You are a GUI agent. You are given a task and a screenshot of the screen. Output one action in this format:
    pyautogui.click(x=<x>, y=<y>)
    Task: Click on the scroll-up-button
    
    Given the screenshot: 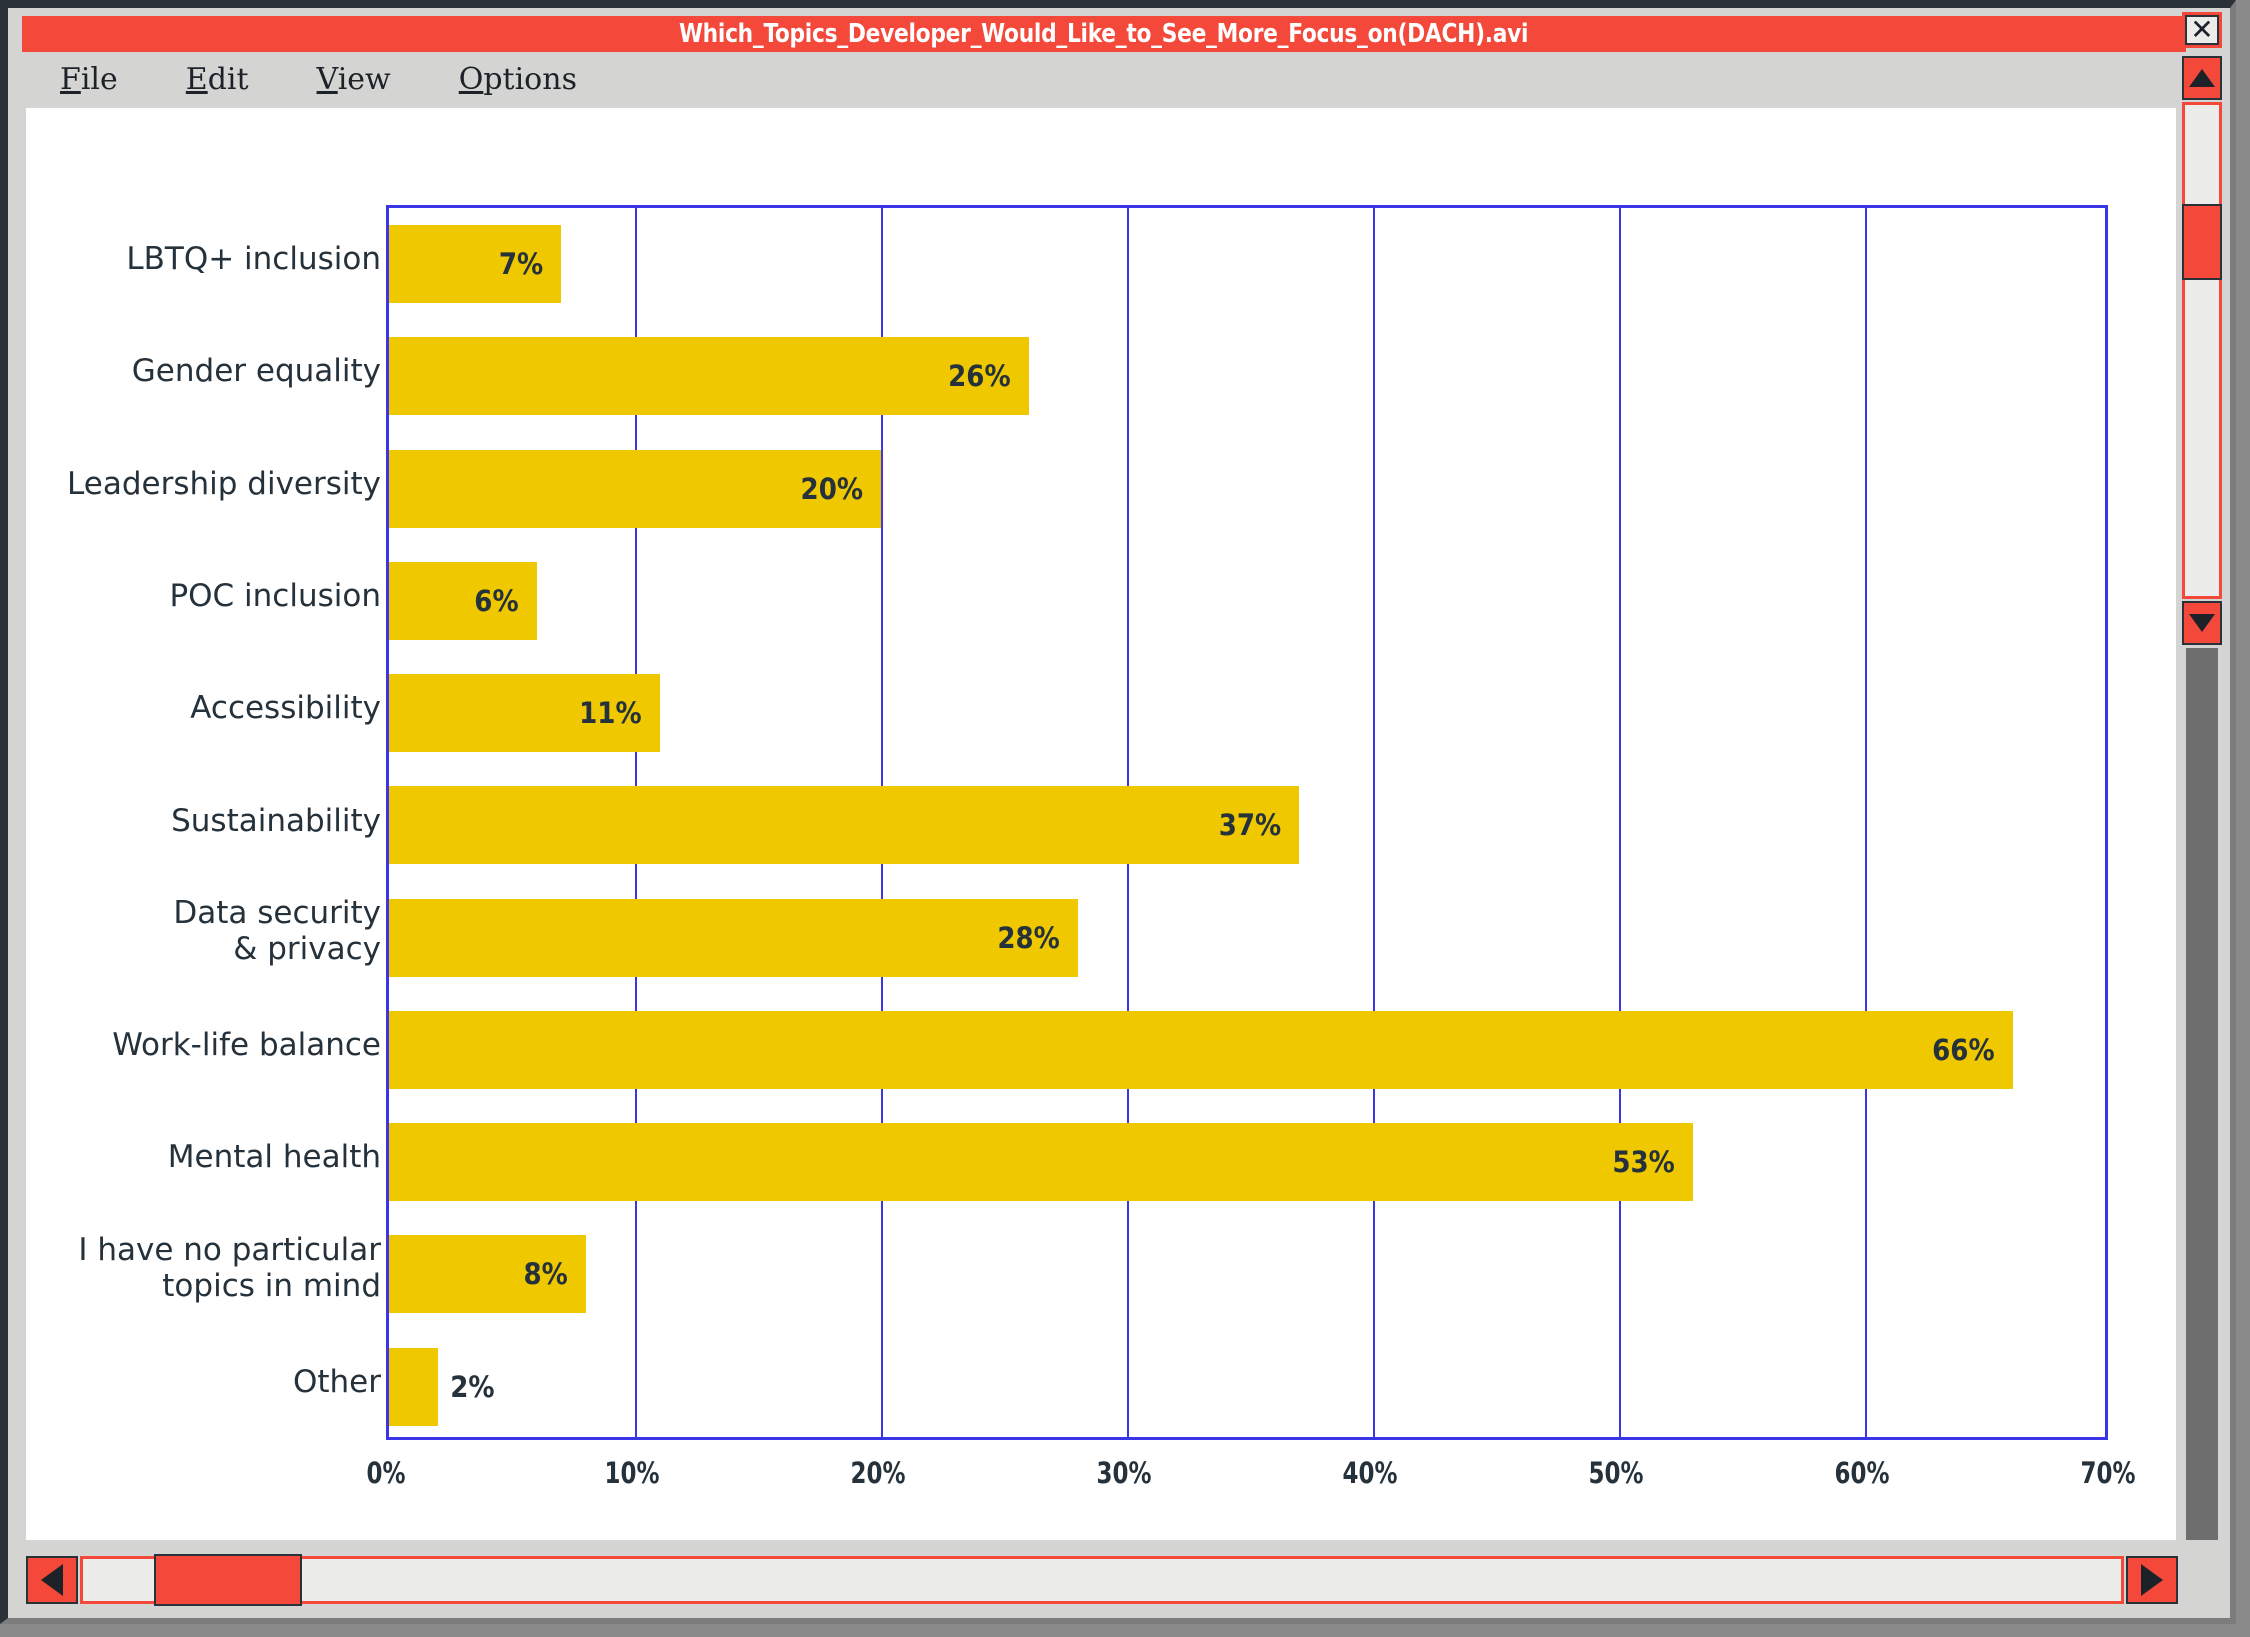 What is the action you would take?
    pyautogui.click(x=2202, y=78)
    